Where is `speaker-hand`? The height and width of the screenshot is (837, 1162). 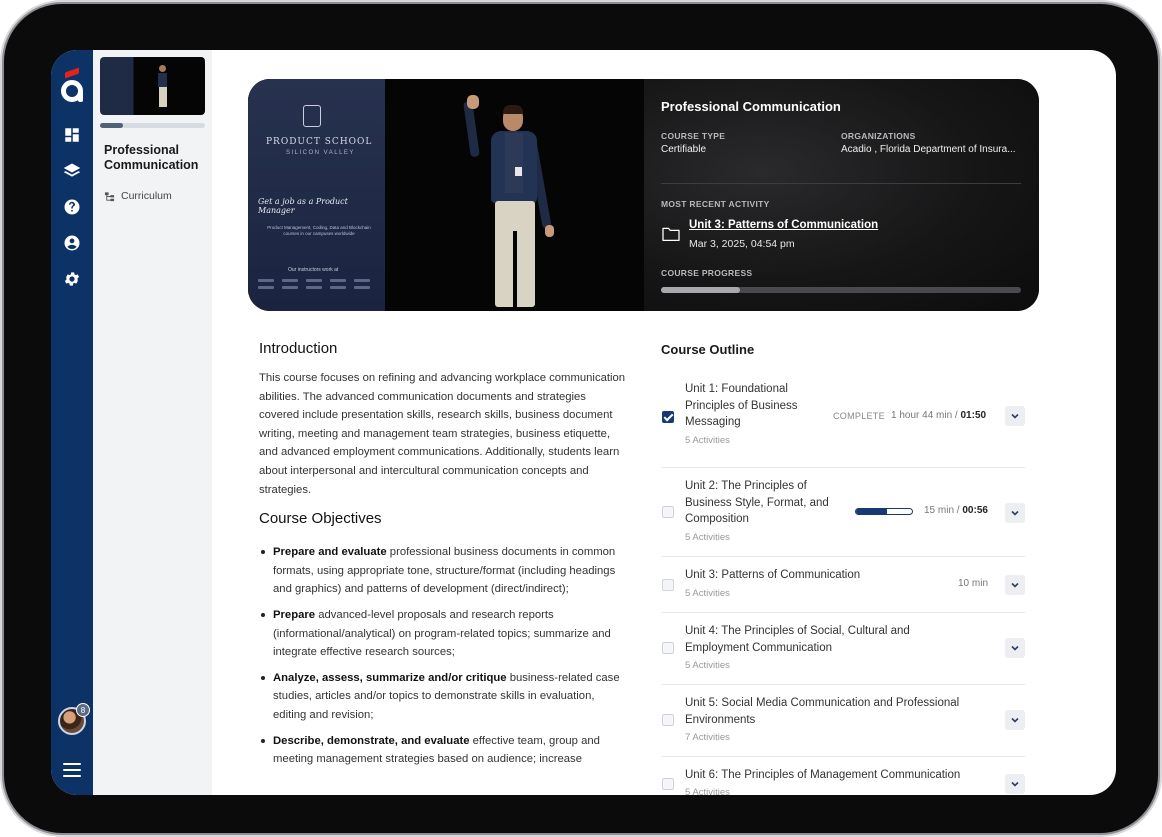 speaker-hand is located at coordinates (473, 102).